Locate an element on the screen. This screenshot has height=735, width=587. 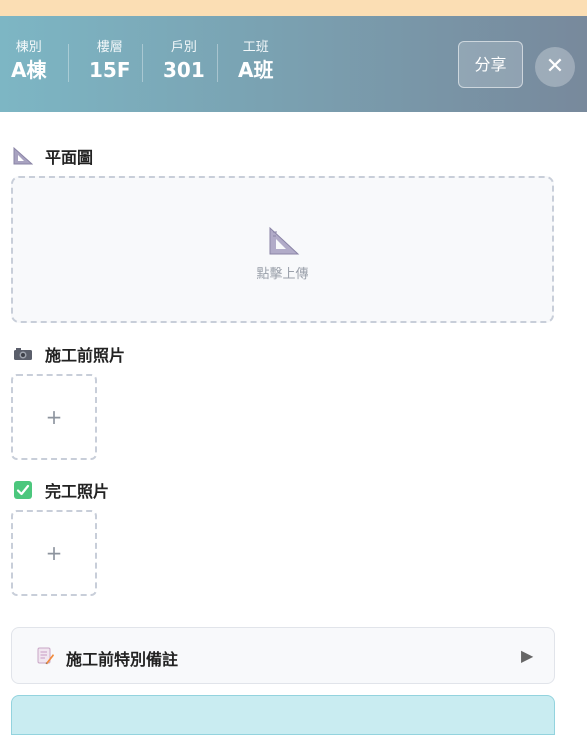
close-icon: ✕ is located at coordinates (555, 66).